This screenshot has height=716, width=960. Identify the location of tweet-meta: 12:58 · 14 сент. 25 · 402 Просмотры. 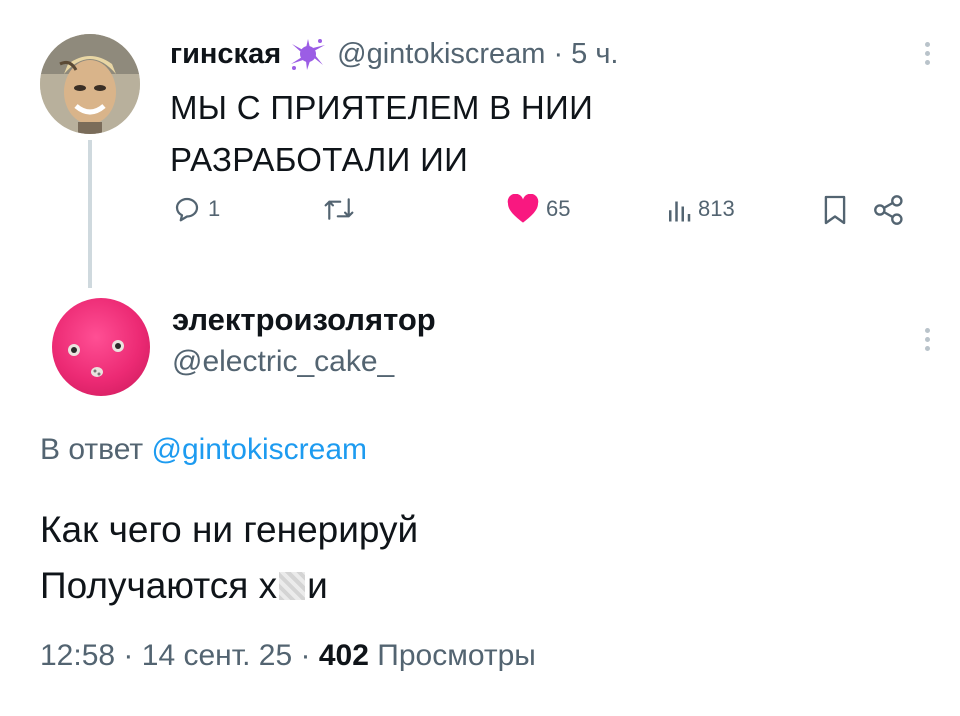
(288, 656).